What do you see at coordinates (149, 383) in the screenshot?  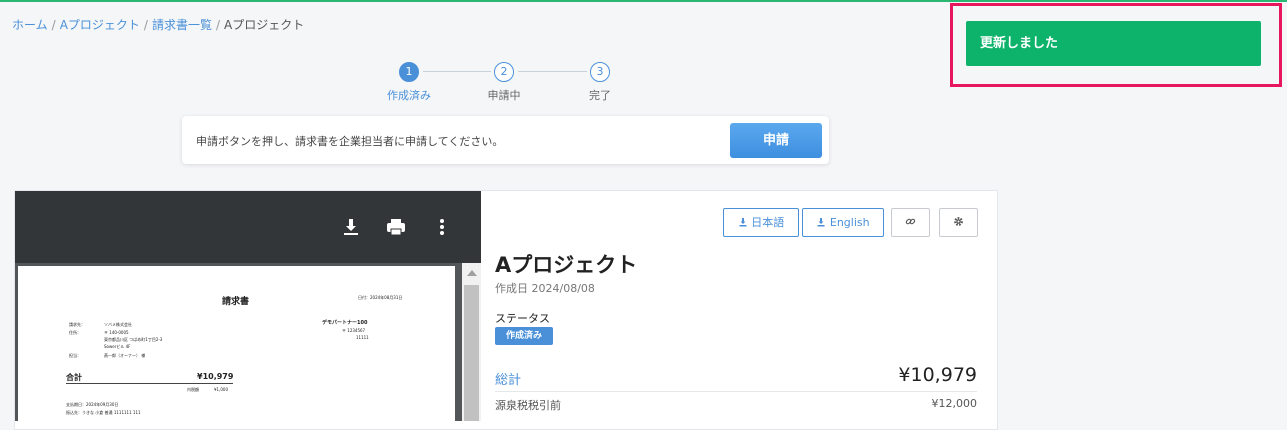 I see `invoice-total-rule` at bounding box center [149, 383].